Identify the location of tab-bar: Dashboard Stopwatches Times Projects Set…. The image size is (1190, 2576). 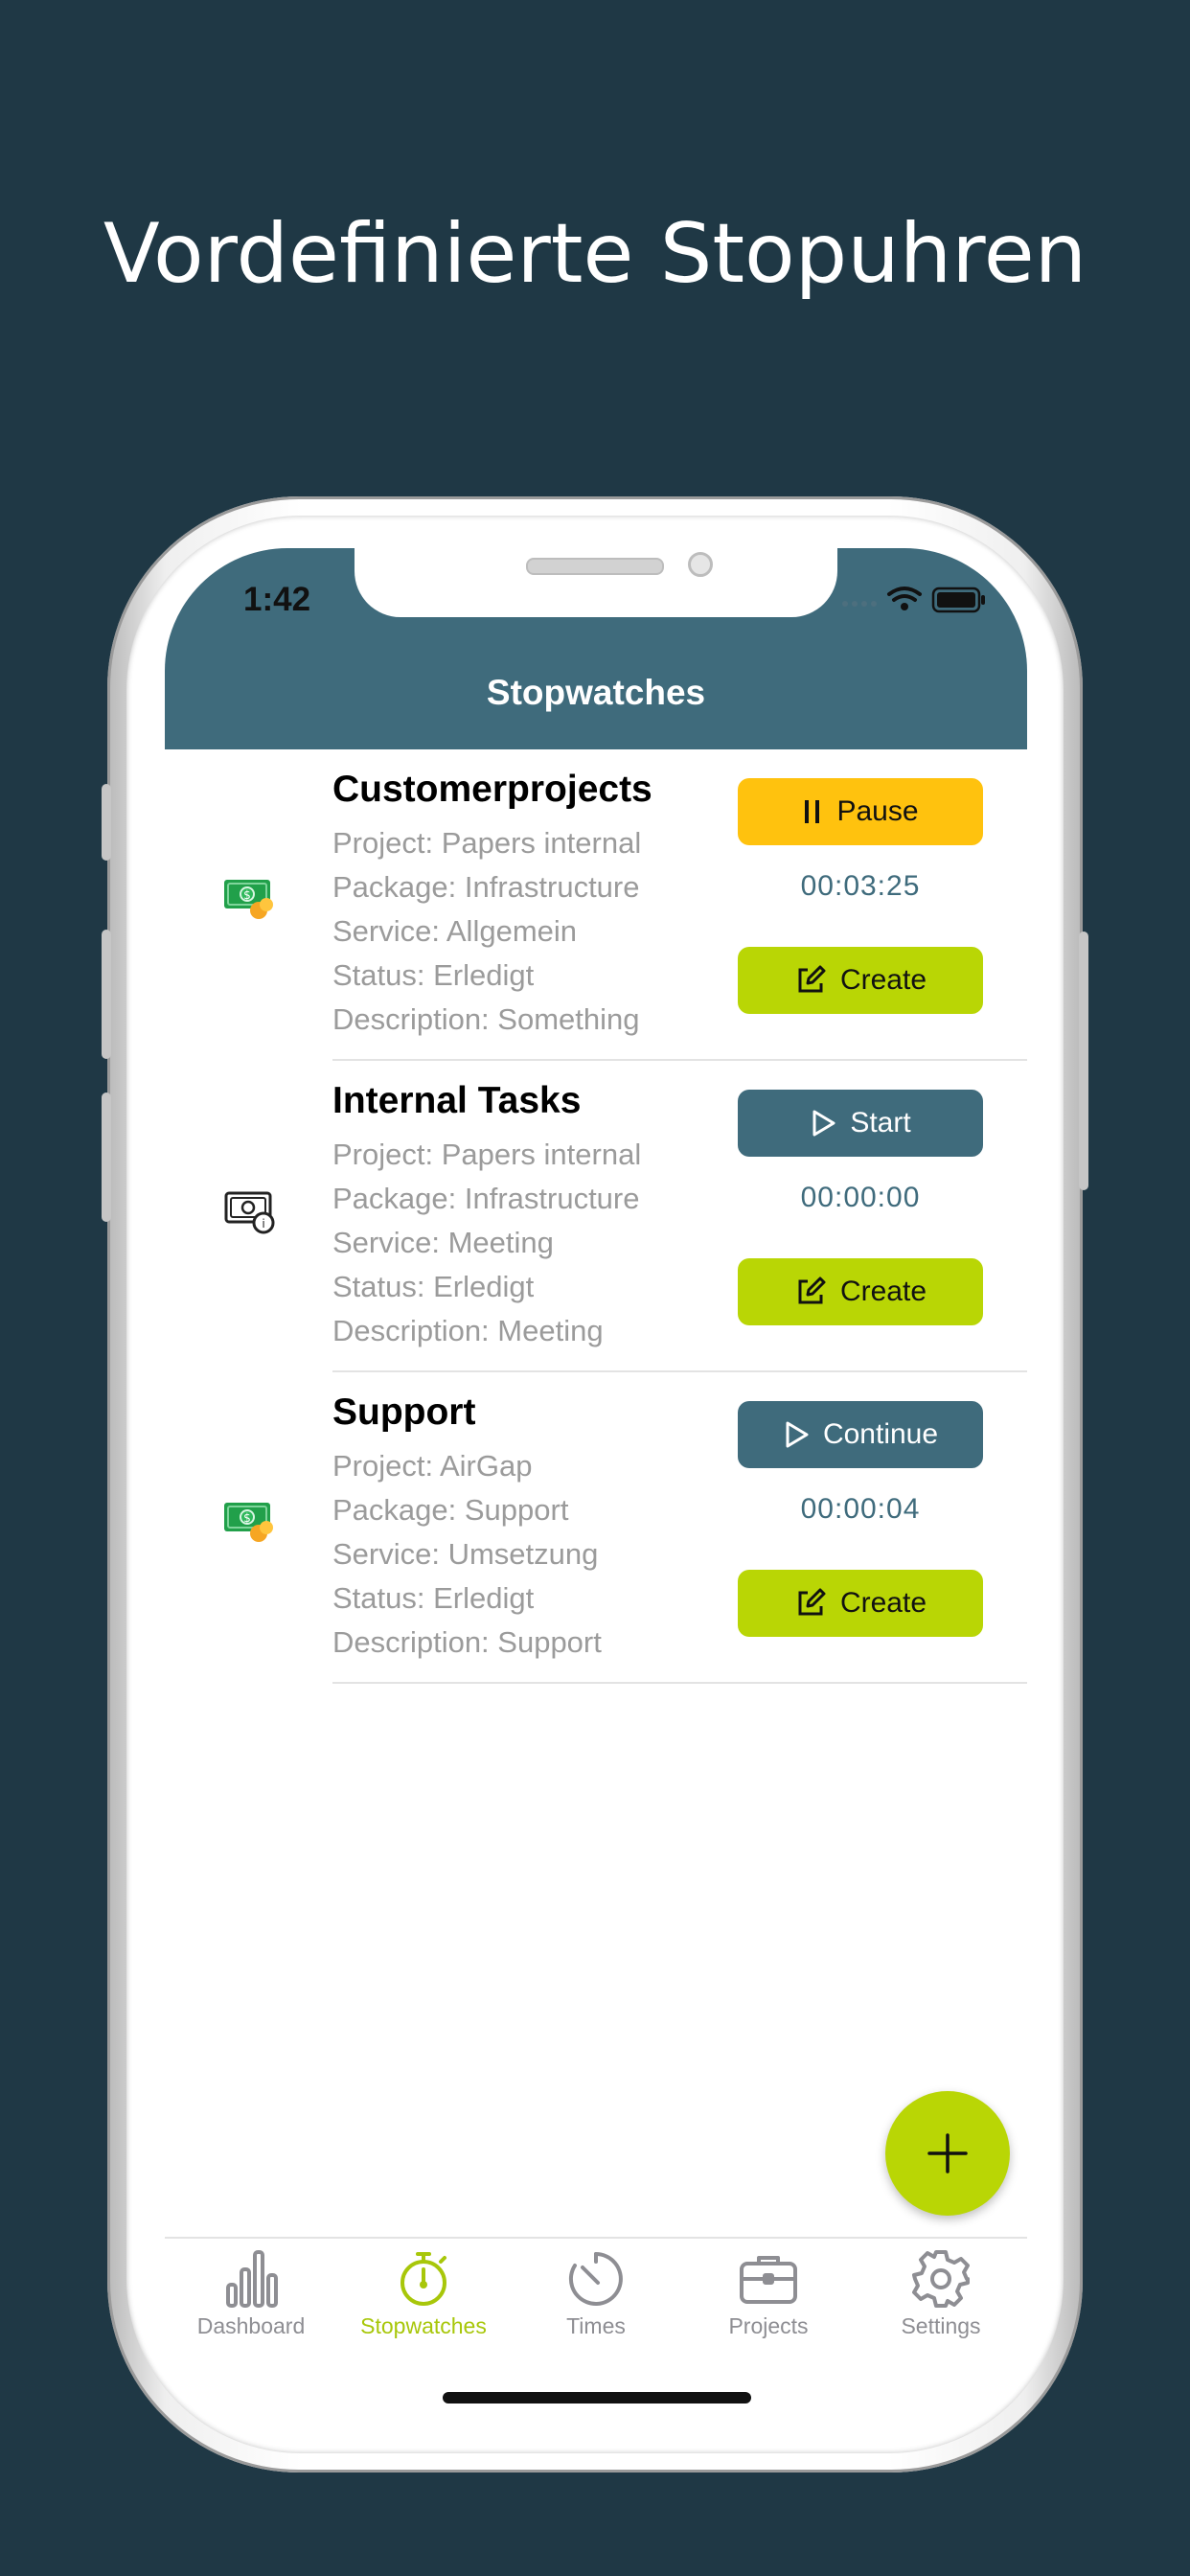
(596, 2295).